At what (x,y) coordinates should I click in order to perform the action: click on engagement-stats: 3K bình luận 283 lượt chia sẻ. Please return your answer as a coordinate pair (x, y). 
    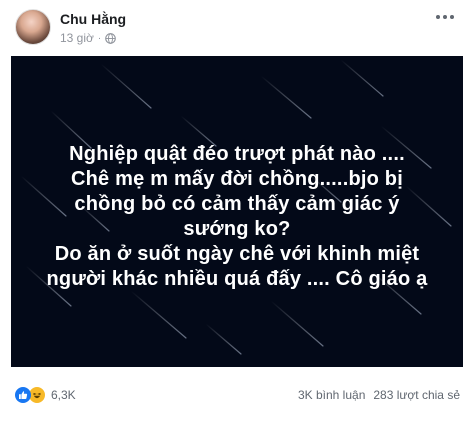
    Looking at the image, I should click on (379, 395).